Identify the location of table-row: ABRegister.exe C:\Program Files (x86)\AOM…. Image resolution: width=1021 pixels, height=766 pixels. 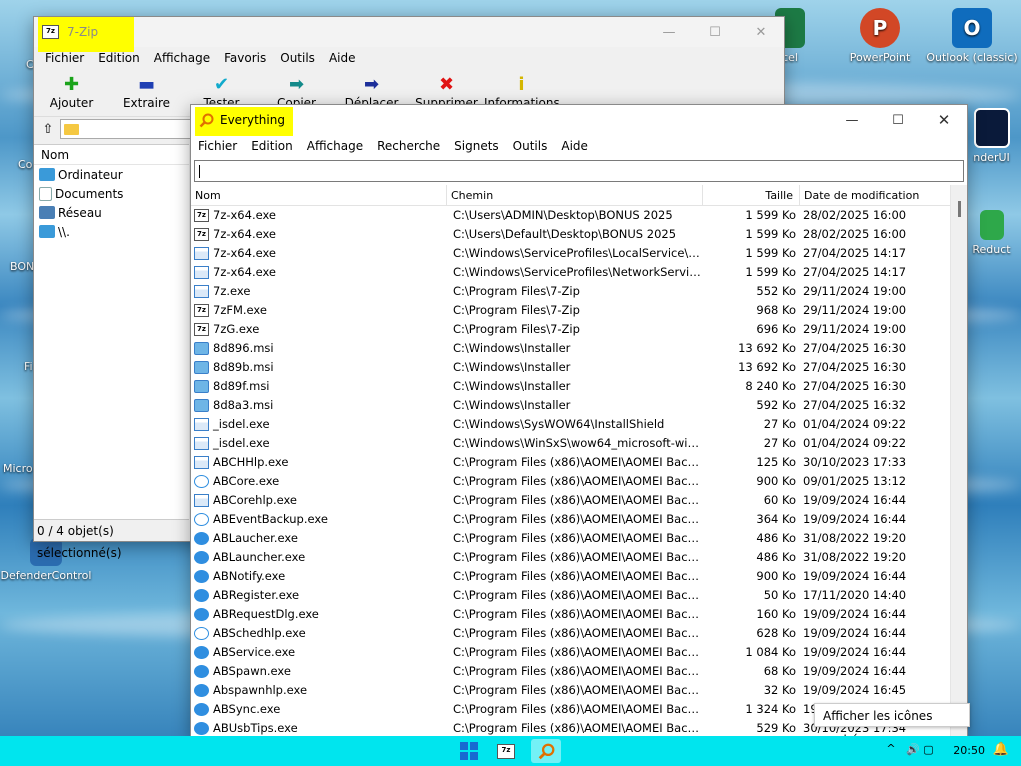
(571, 595).